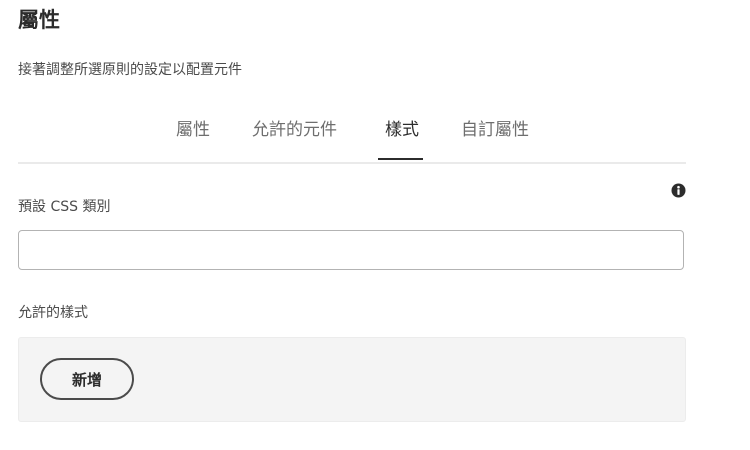  I want to click on page-subtitle: 接著調整所選原則的設定以配置元件, so click(130, 70).